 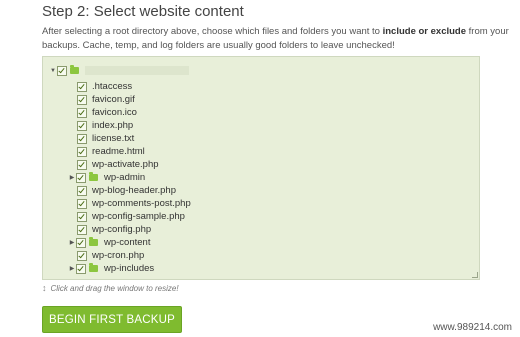 I want to click on tree-item: favicon.gif, so click(x=106, y=99).